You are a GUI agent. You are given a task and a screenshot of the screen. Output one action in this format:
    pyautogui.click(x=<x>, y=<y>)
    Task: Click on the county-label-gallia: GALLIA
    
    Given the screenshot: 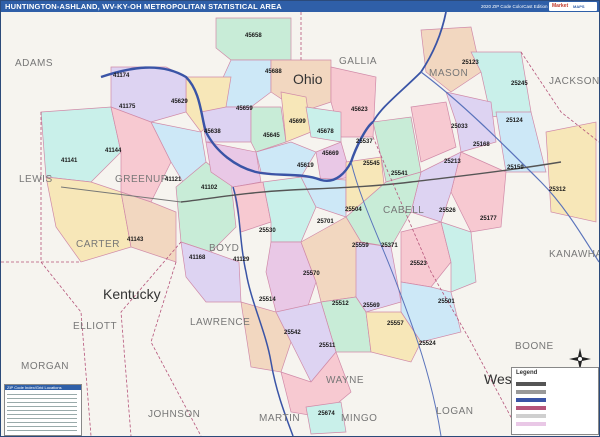 What is the action you would take?
    pyautogui.click(x=358, y=61)
    